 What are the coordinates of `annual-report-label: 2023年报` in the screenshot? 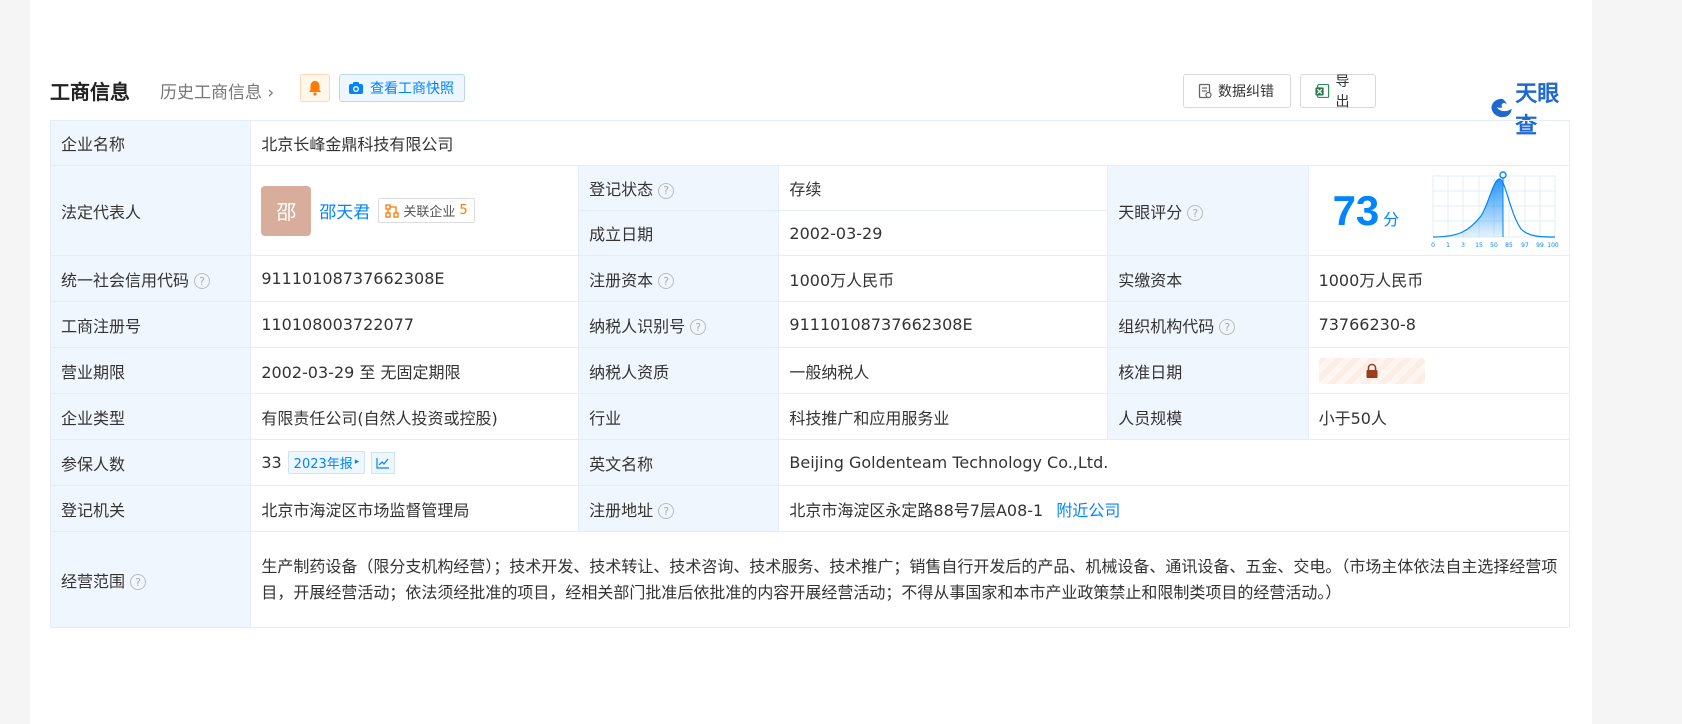 It's located at (323, 464).